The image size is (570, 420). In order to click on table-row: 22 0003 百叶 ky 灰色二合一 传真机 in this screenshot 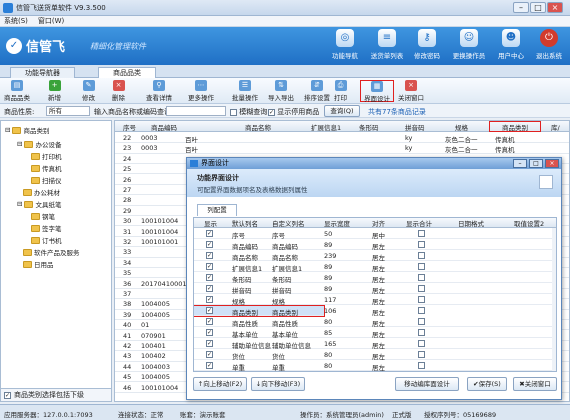, I will do `click(342, 138)`.